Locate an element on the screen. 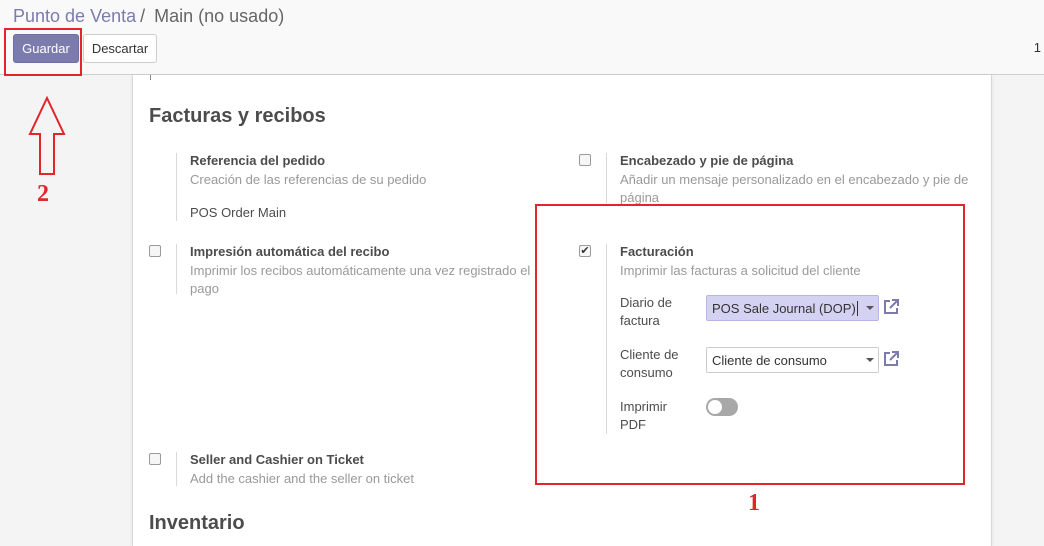  breadcrumb: Punto de Venta / Main (no usado) is located at coordinates (148, 16).